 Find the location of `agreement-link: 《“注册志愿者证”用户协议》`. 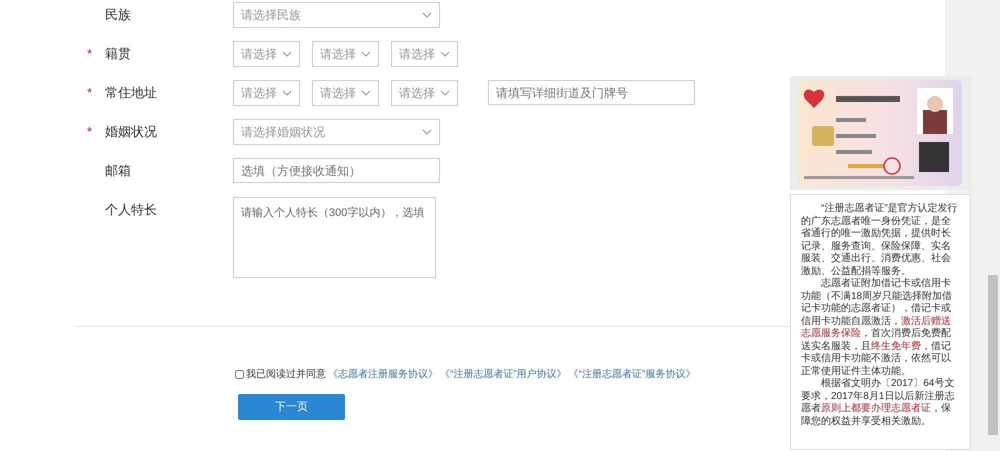

agreement-link: 《“注册志愿者证”用户协议》 is located at coordinates (503, 374).